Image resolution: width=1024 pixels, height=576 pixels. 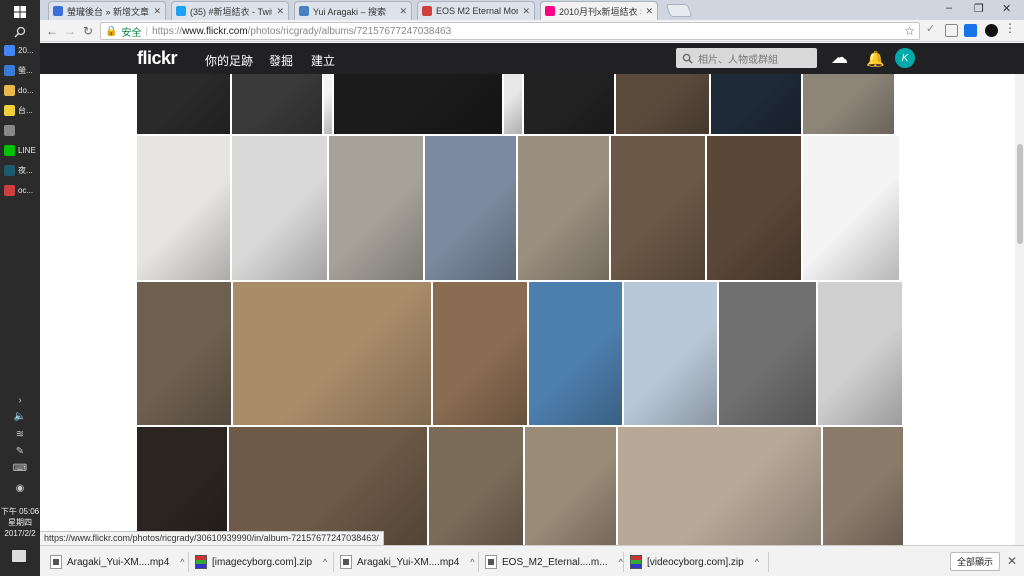 I want to click on pen-icon: ✎, so click(x=20, y=451).